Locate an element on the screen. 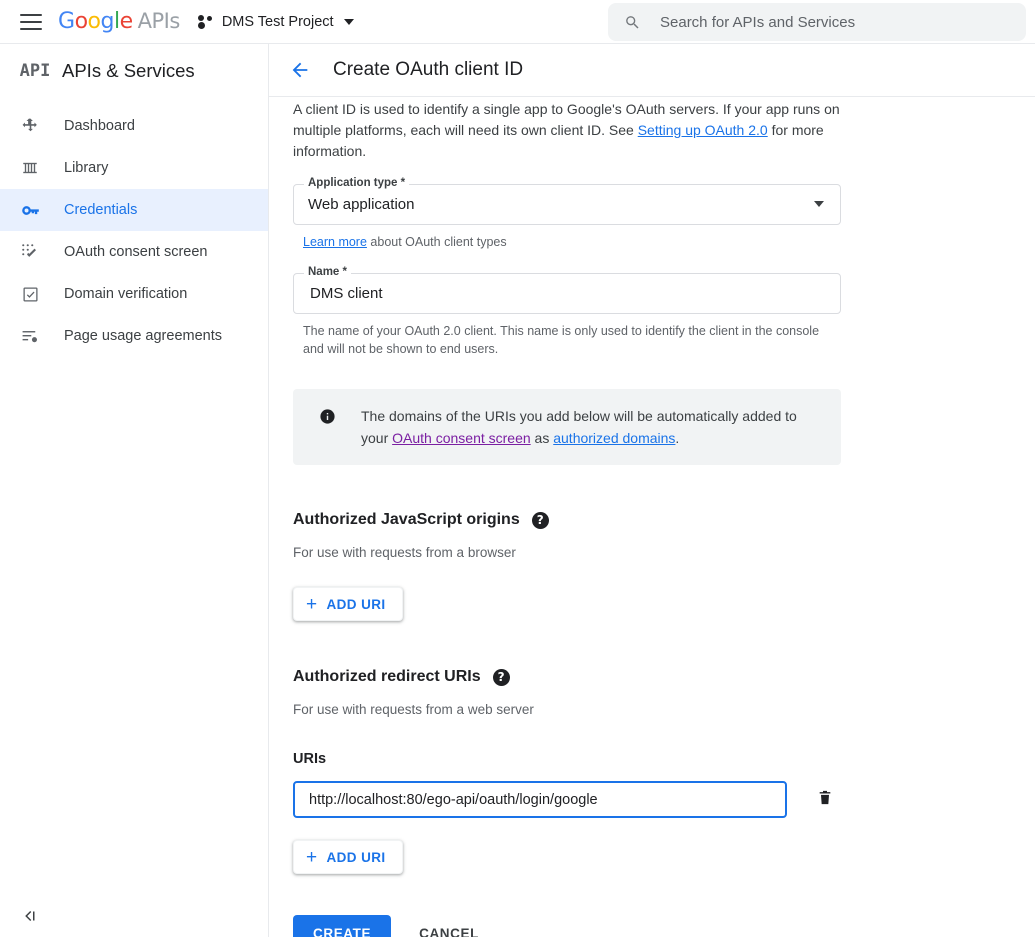  sidebar-title: APIs & Services is located at coordinates (128, 70).